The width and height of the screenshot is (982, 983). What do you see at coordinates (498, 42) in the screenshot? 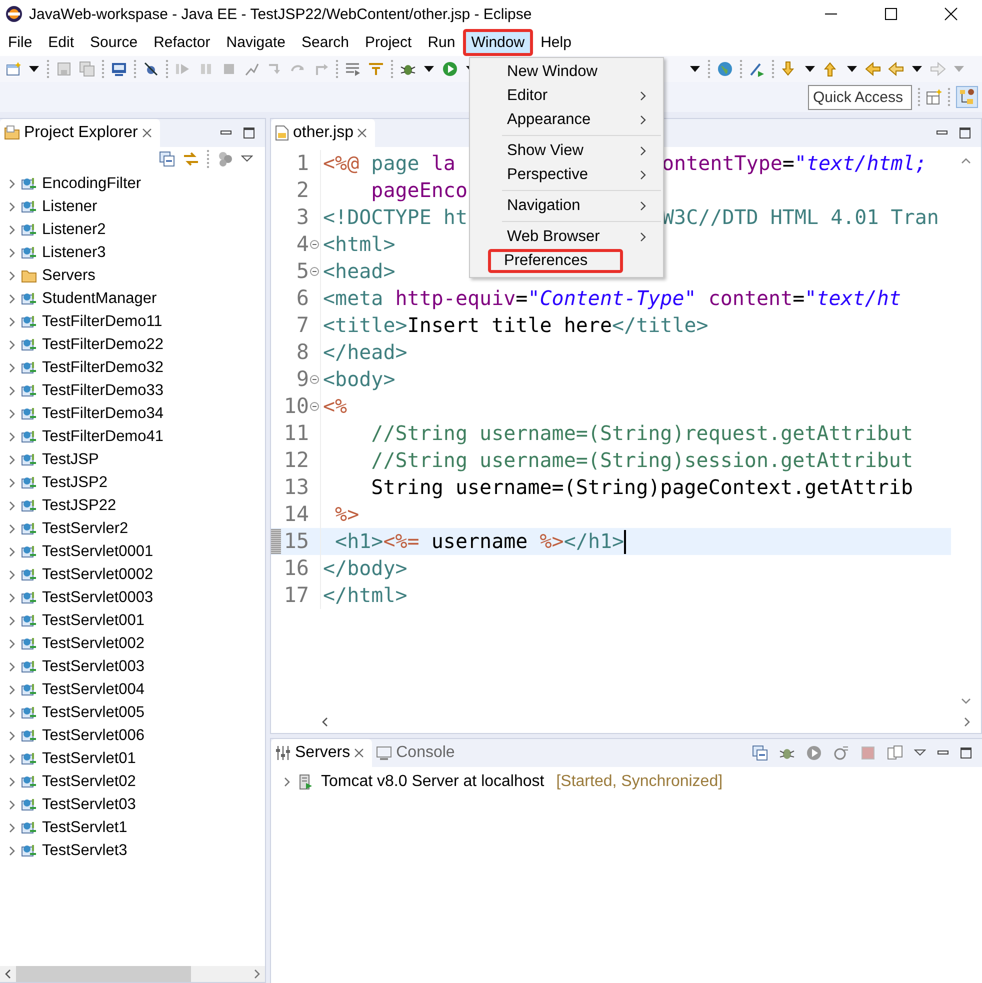
I see `menu-item: Window` at bounding box center [498, 42].